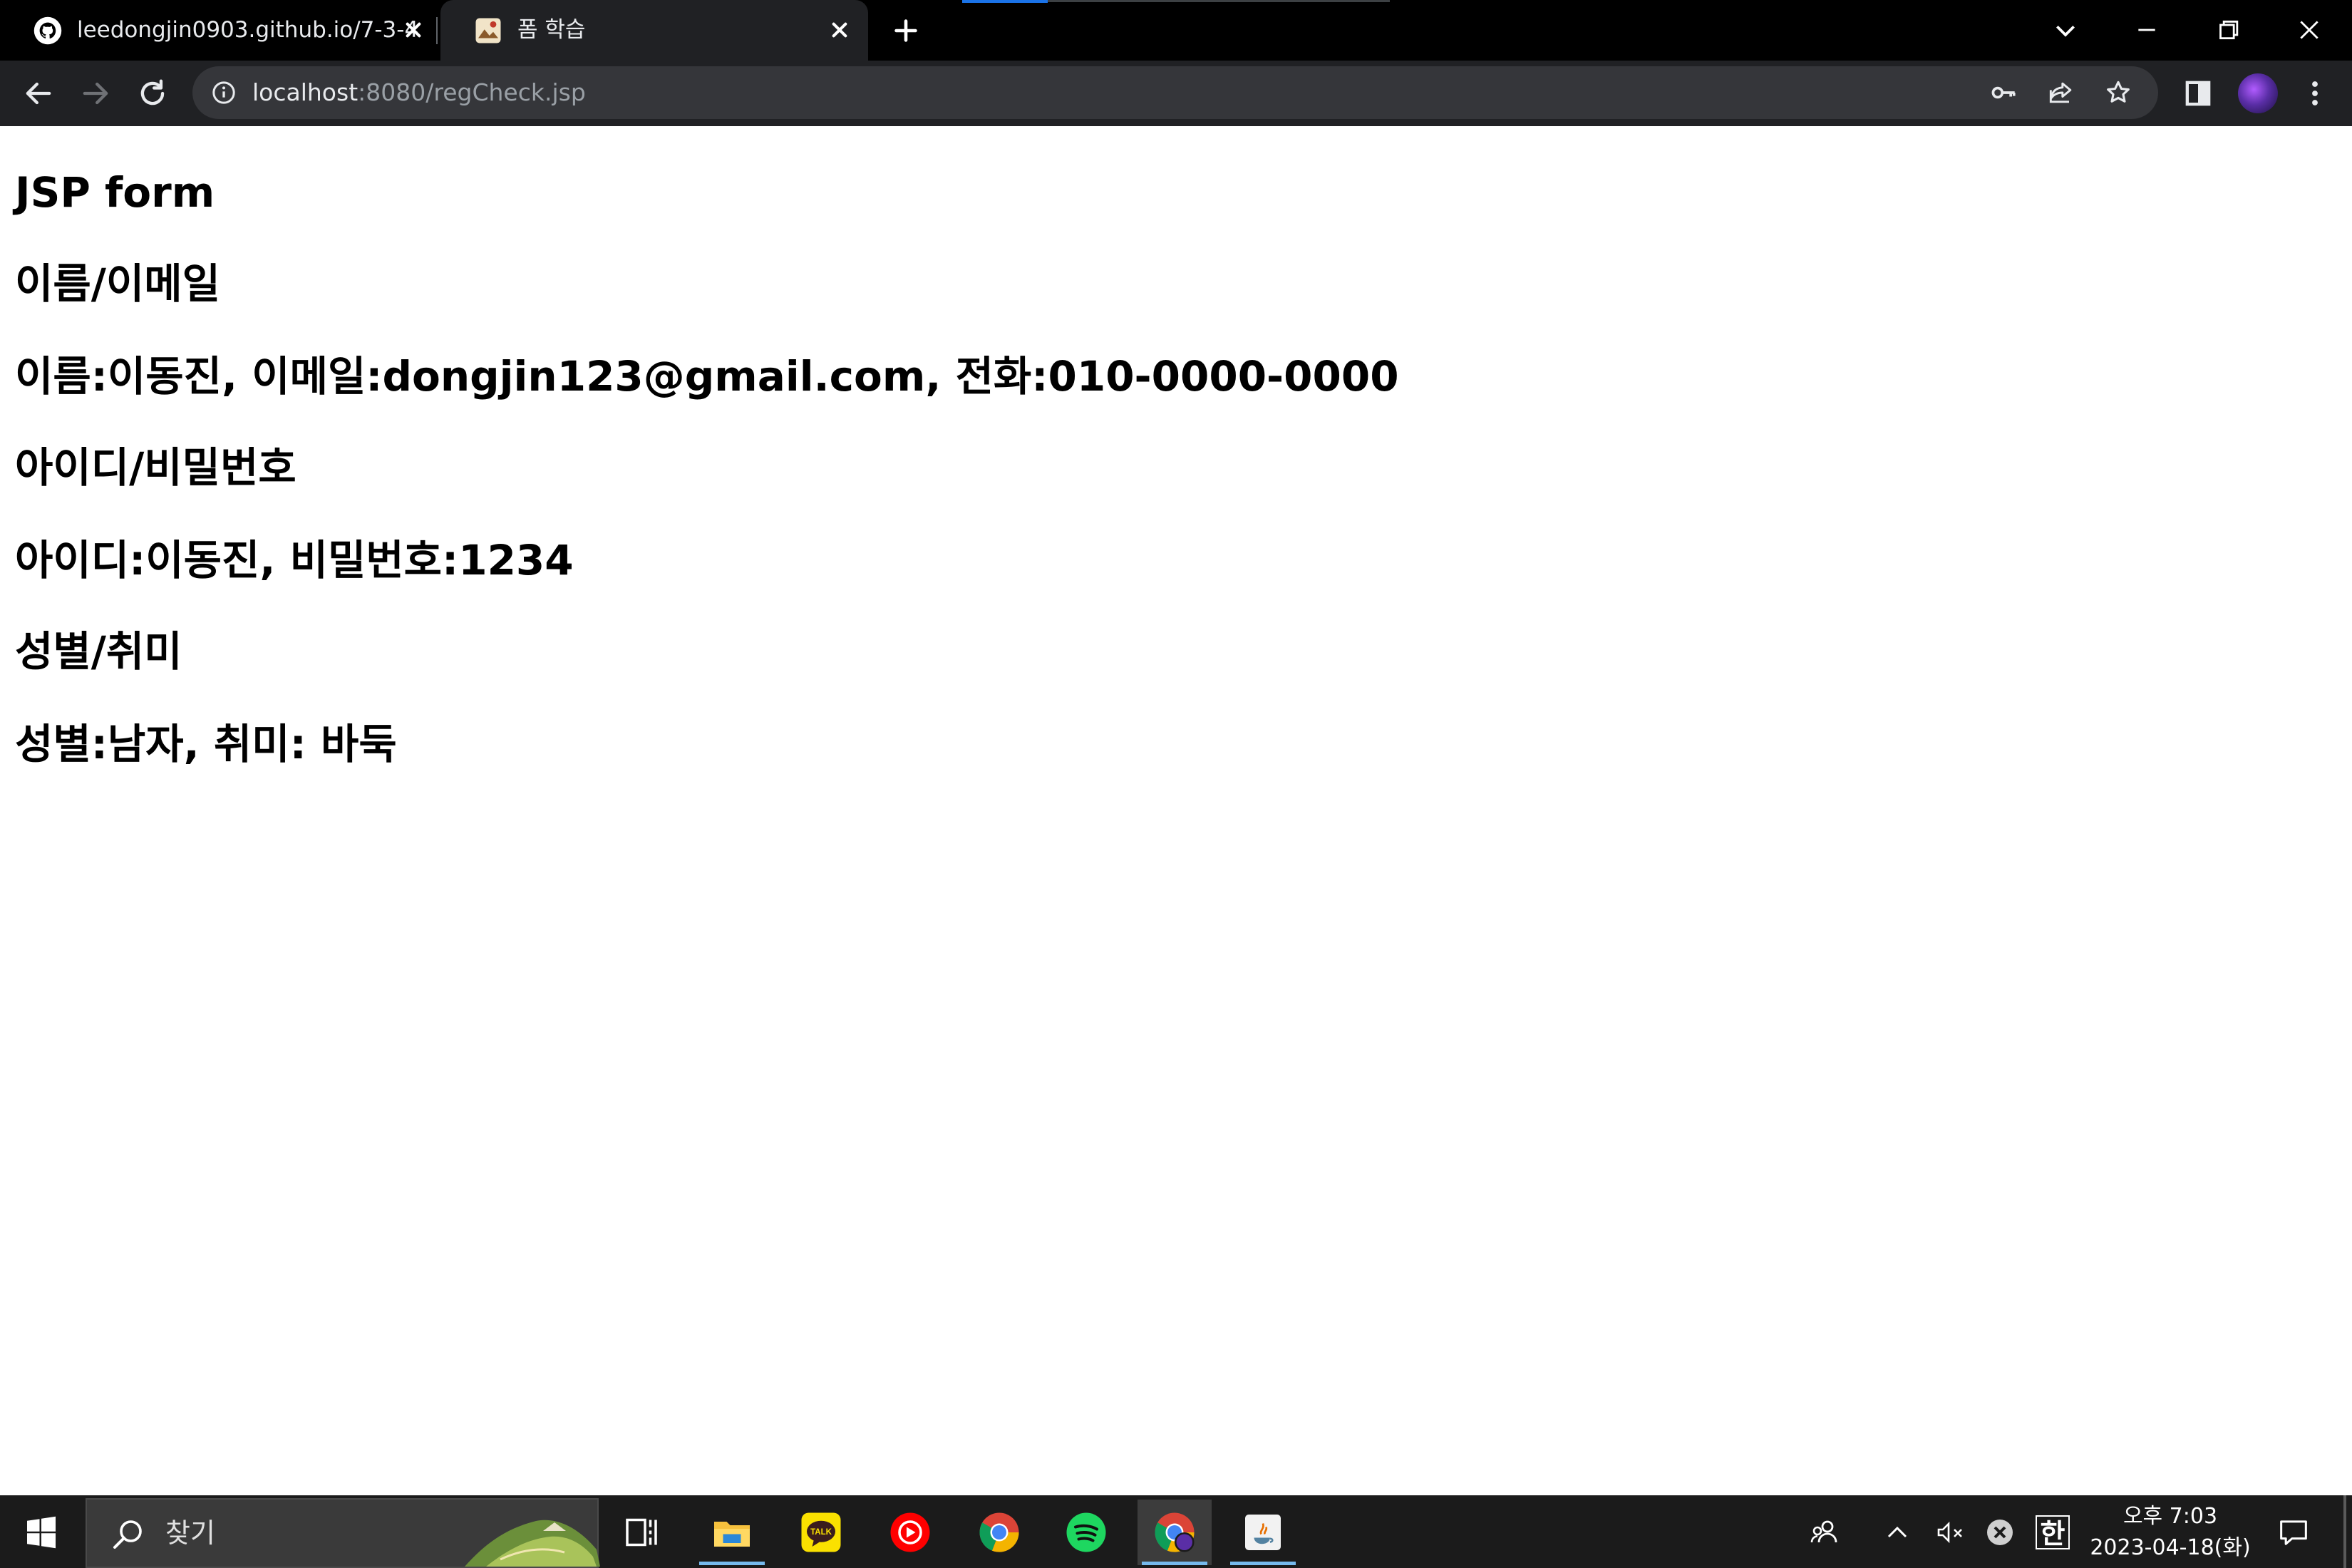 Image resolution: width=2352 pixels, height=1568 pixels. I want to click on ime-hangul-indicator: 한, so click(2053, 1532).